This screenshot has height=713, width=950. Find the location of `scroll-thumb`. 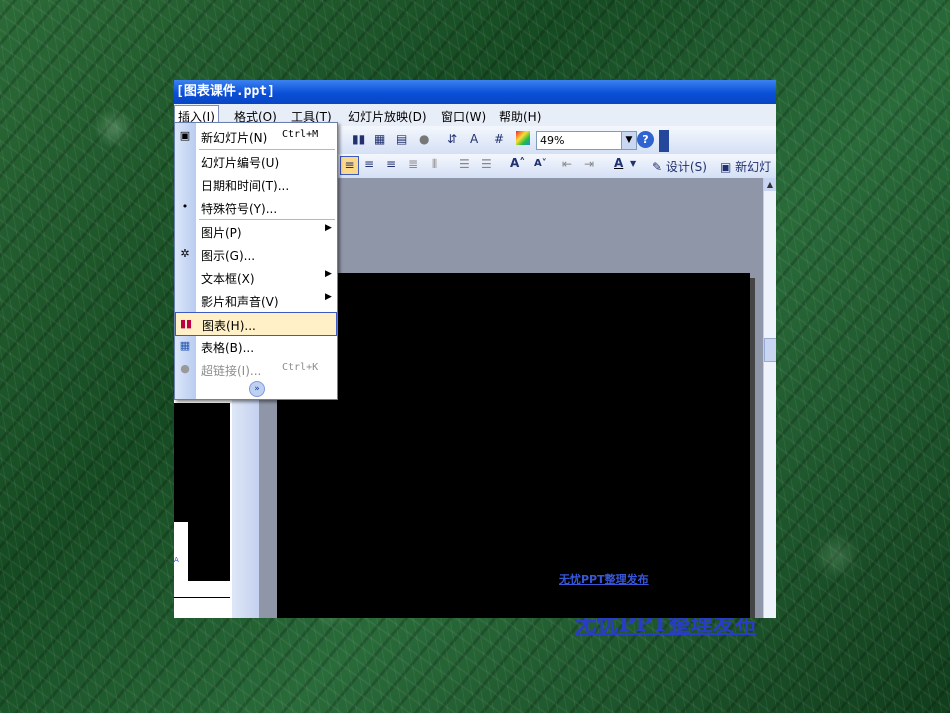

scroll-thumb is located at coordinates (770, 350).